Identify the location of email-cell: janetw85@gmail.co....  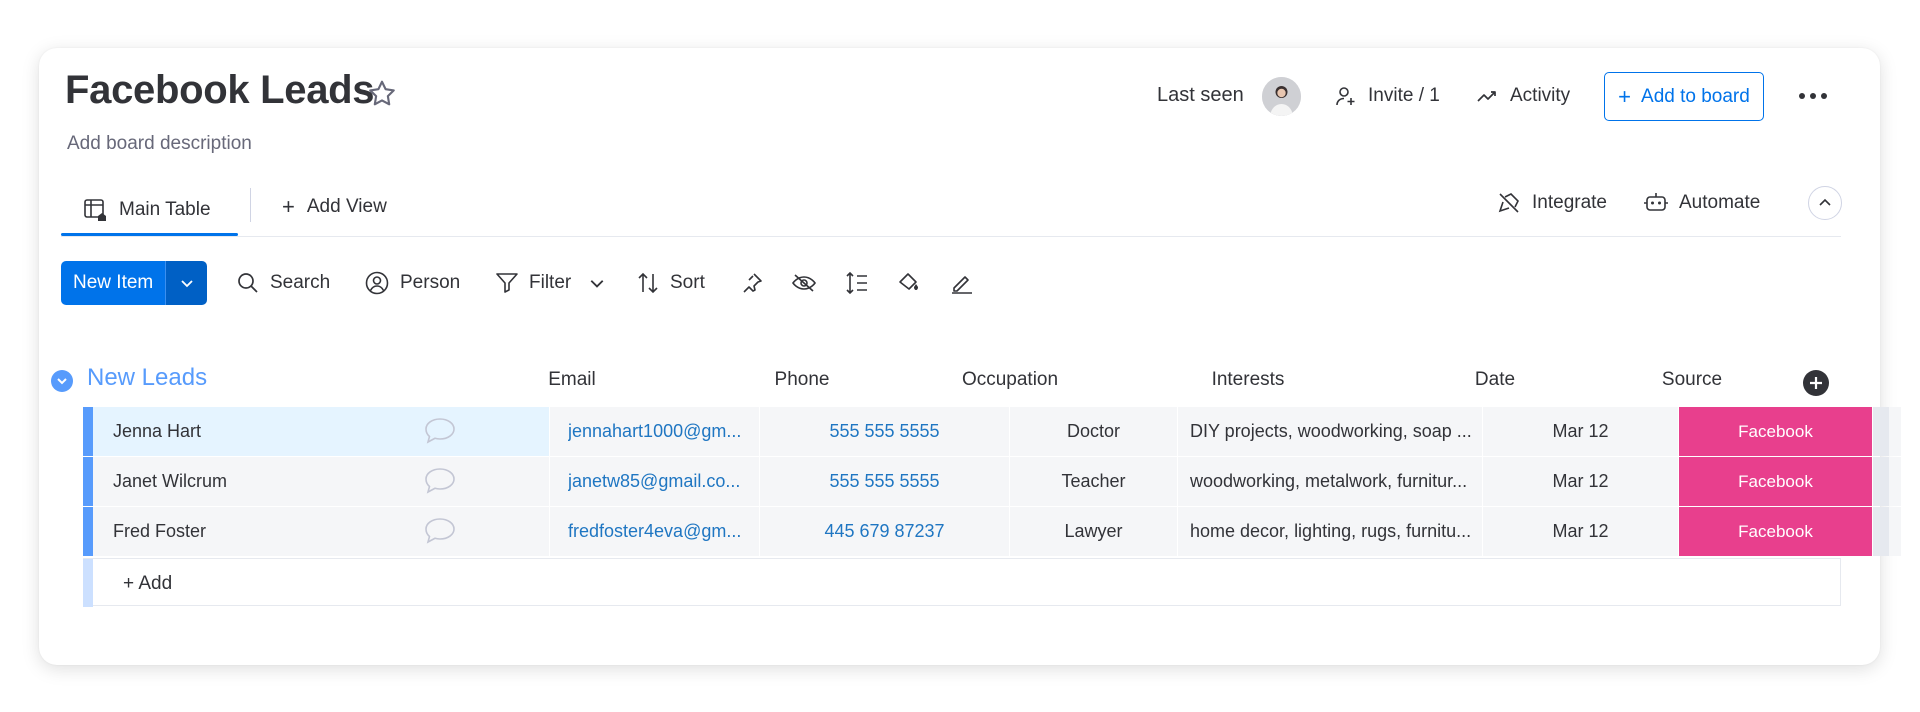
(655, 481).